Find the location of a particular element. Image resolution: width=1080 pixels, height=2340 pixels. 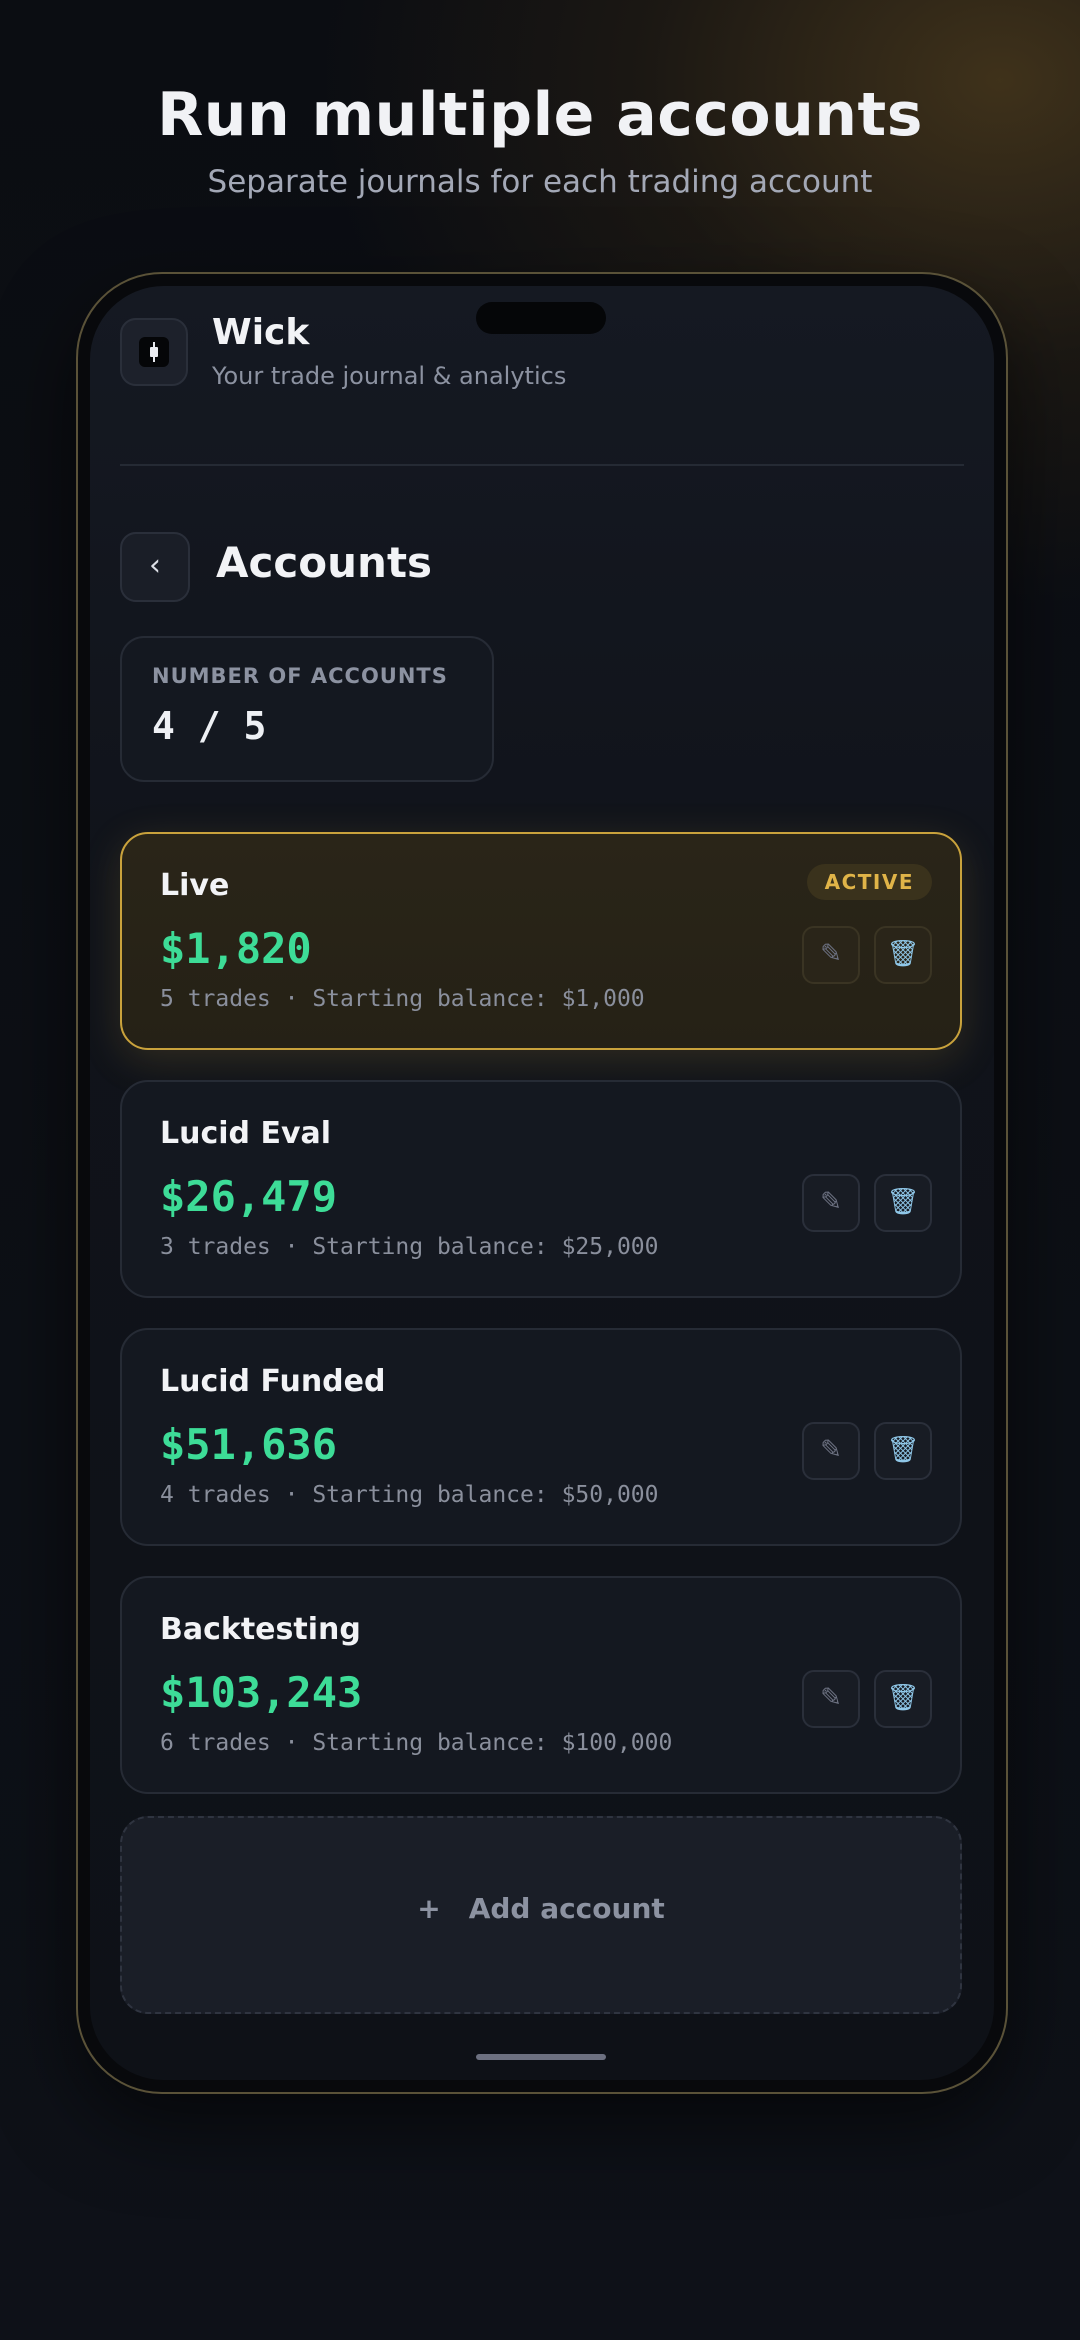

add-account-label: Add account is located at coordinates (566, 1908).